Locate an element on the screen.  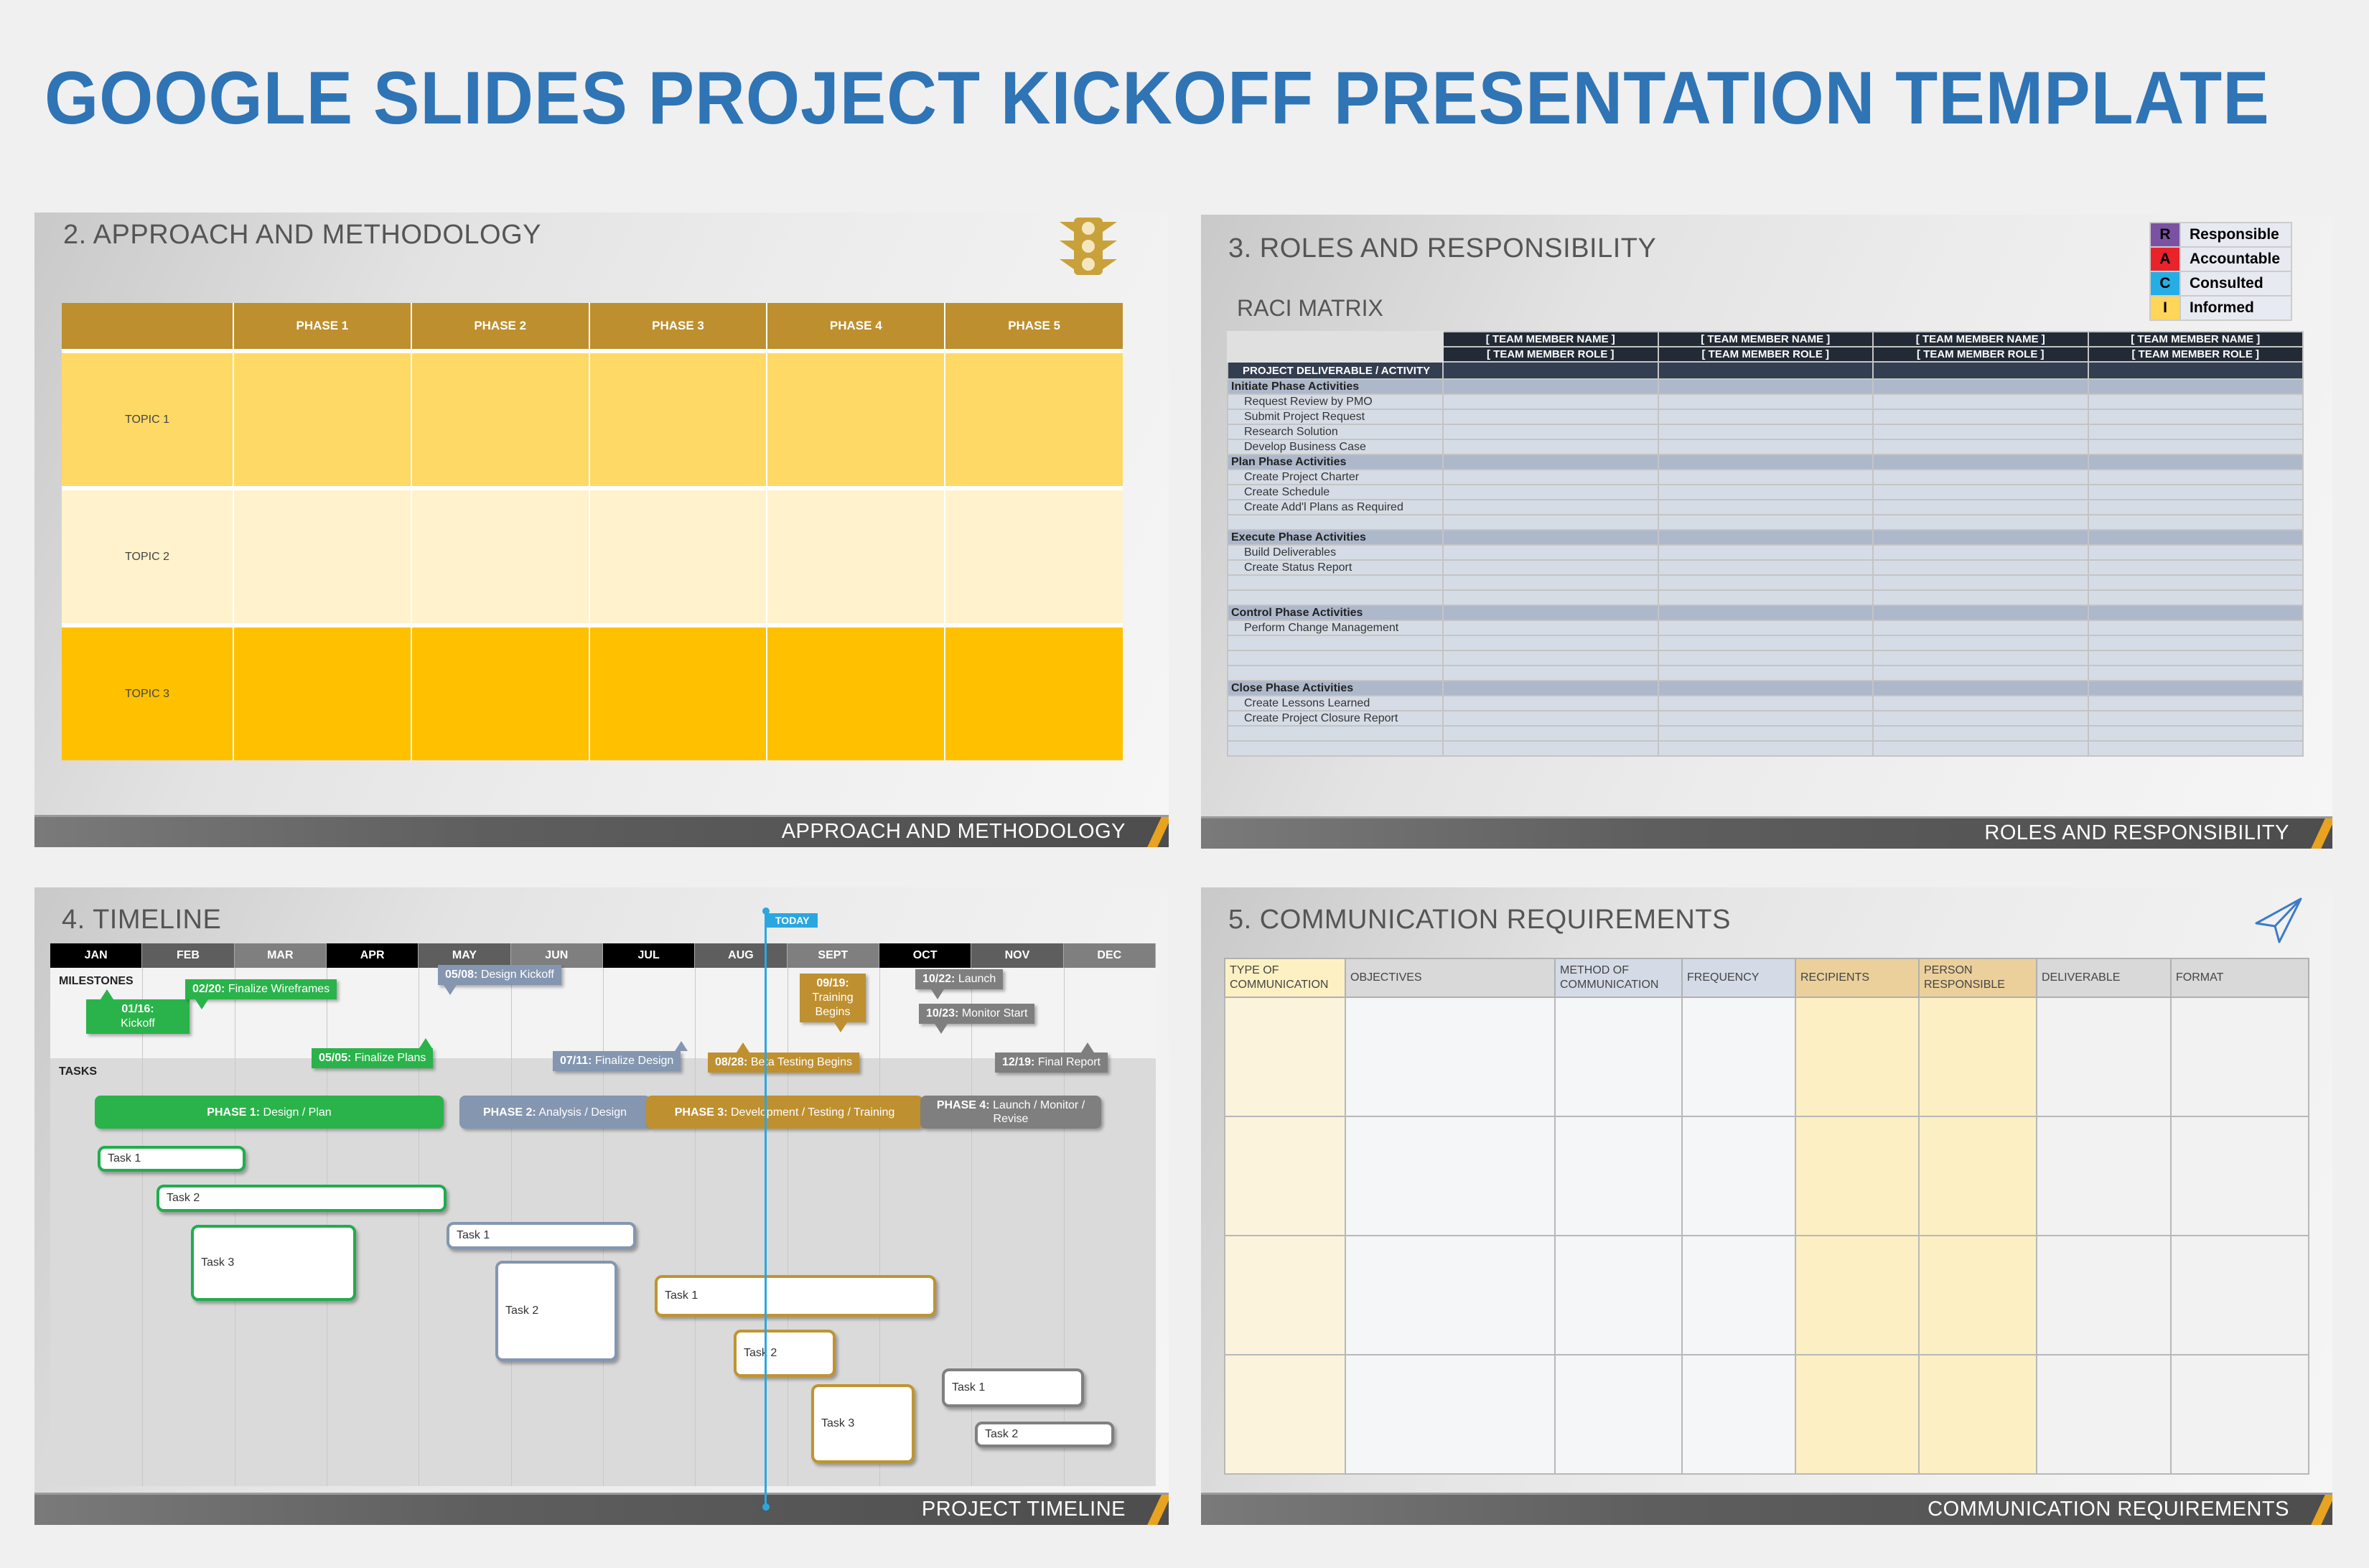
today-marker-line is located at coordinates (766, 1211).